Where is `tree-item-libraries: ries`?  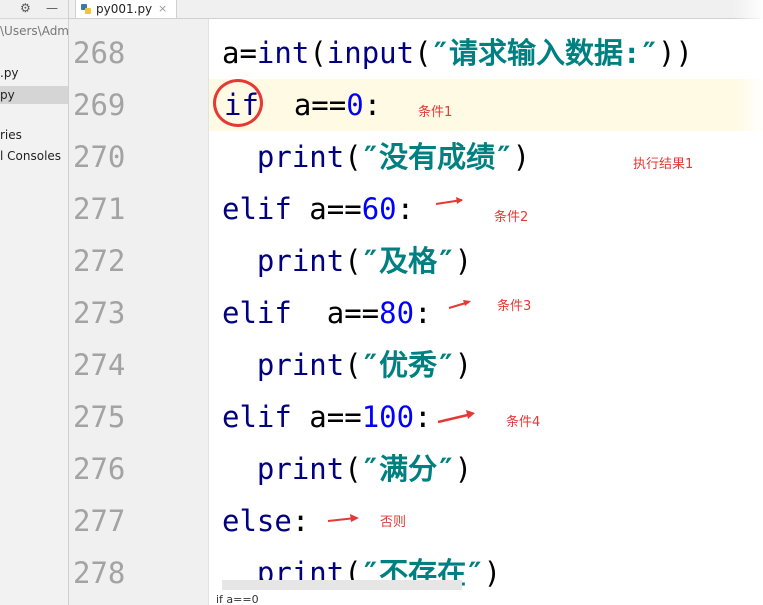
tree-item-libraries: ries is located at coordinates (11, 135).